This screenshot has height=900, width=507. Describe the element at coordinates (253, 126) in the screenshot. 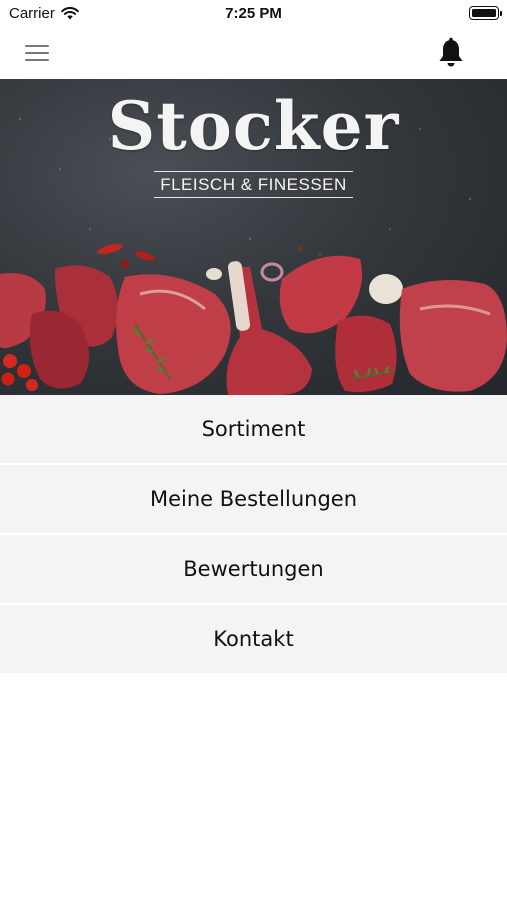

I see `brand-title: Stocker` at that location.